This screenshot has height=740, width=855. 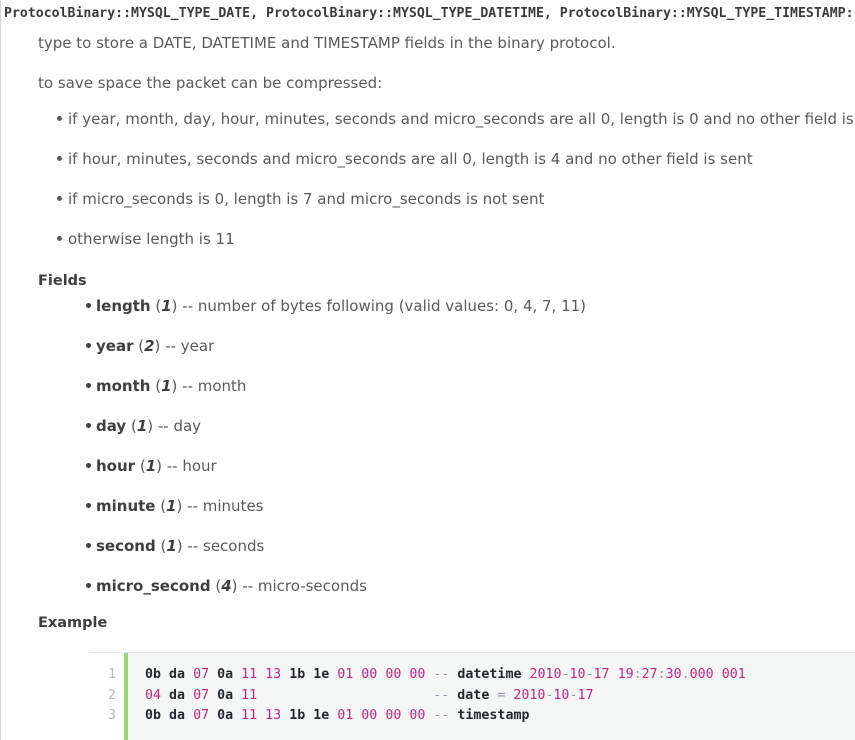 What do you see at coordinates (225, 506) in the screenshot?
I see `field-description: -- minutes` at bounding box center [225, 506].